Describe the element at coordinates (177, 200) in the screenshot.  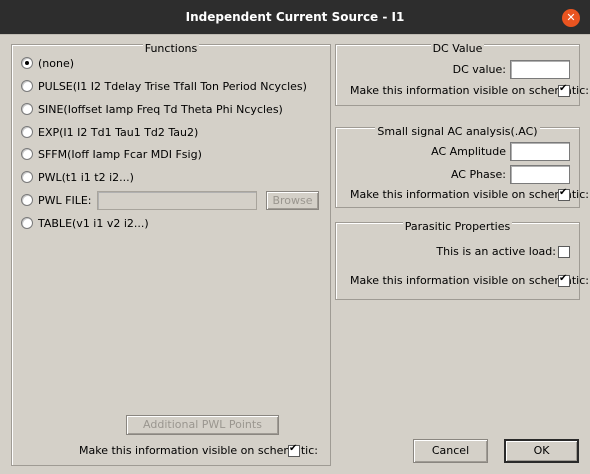
I see `pwl-file-input` at that location.